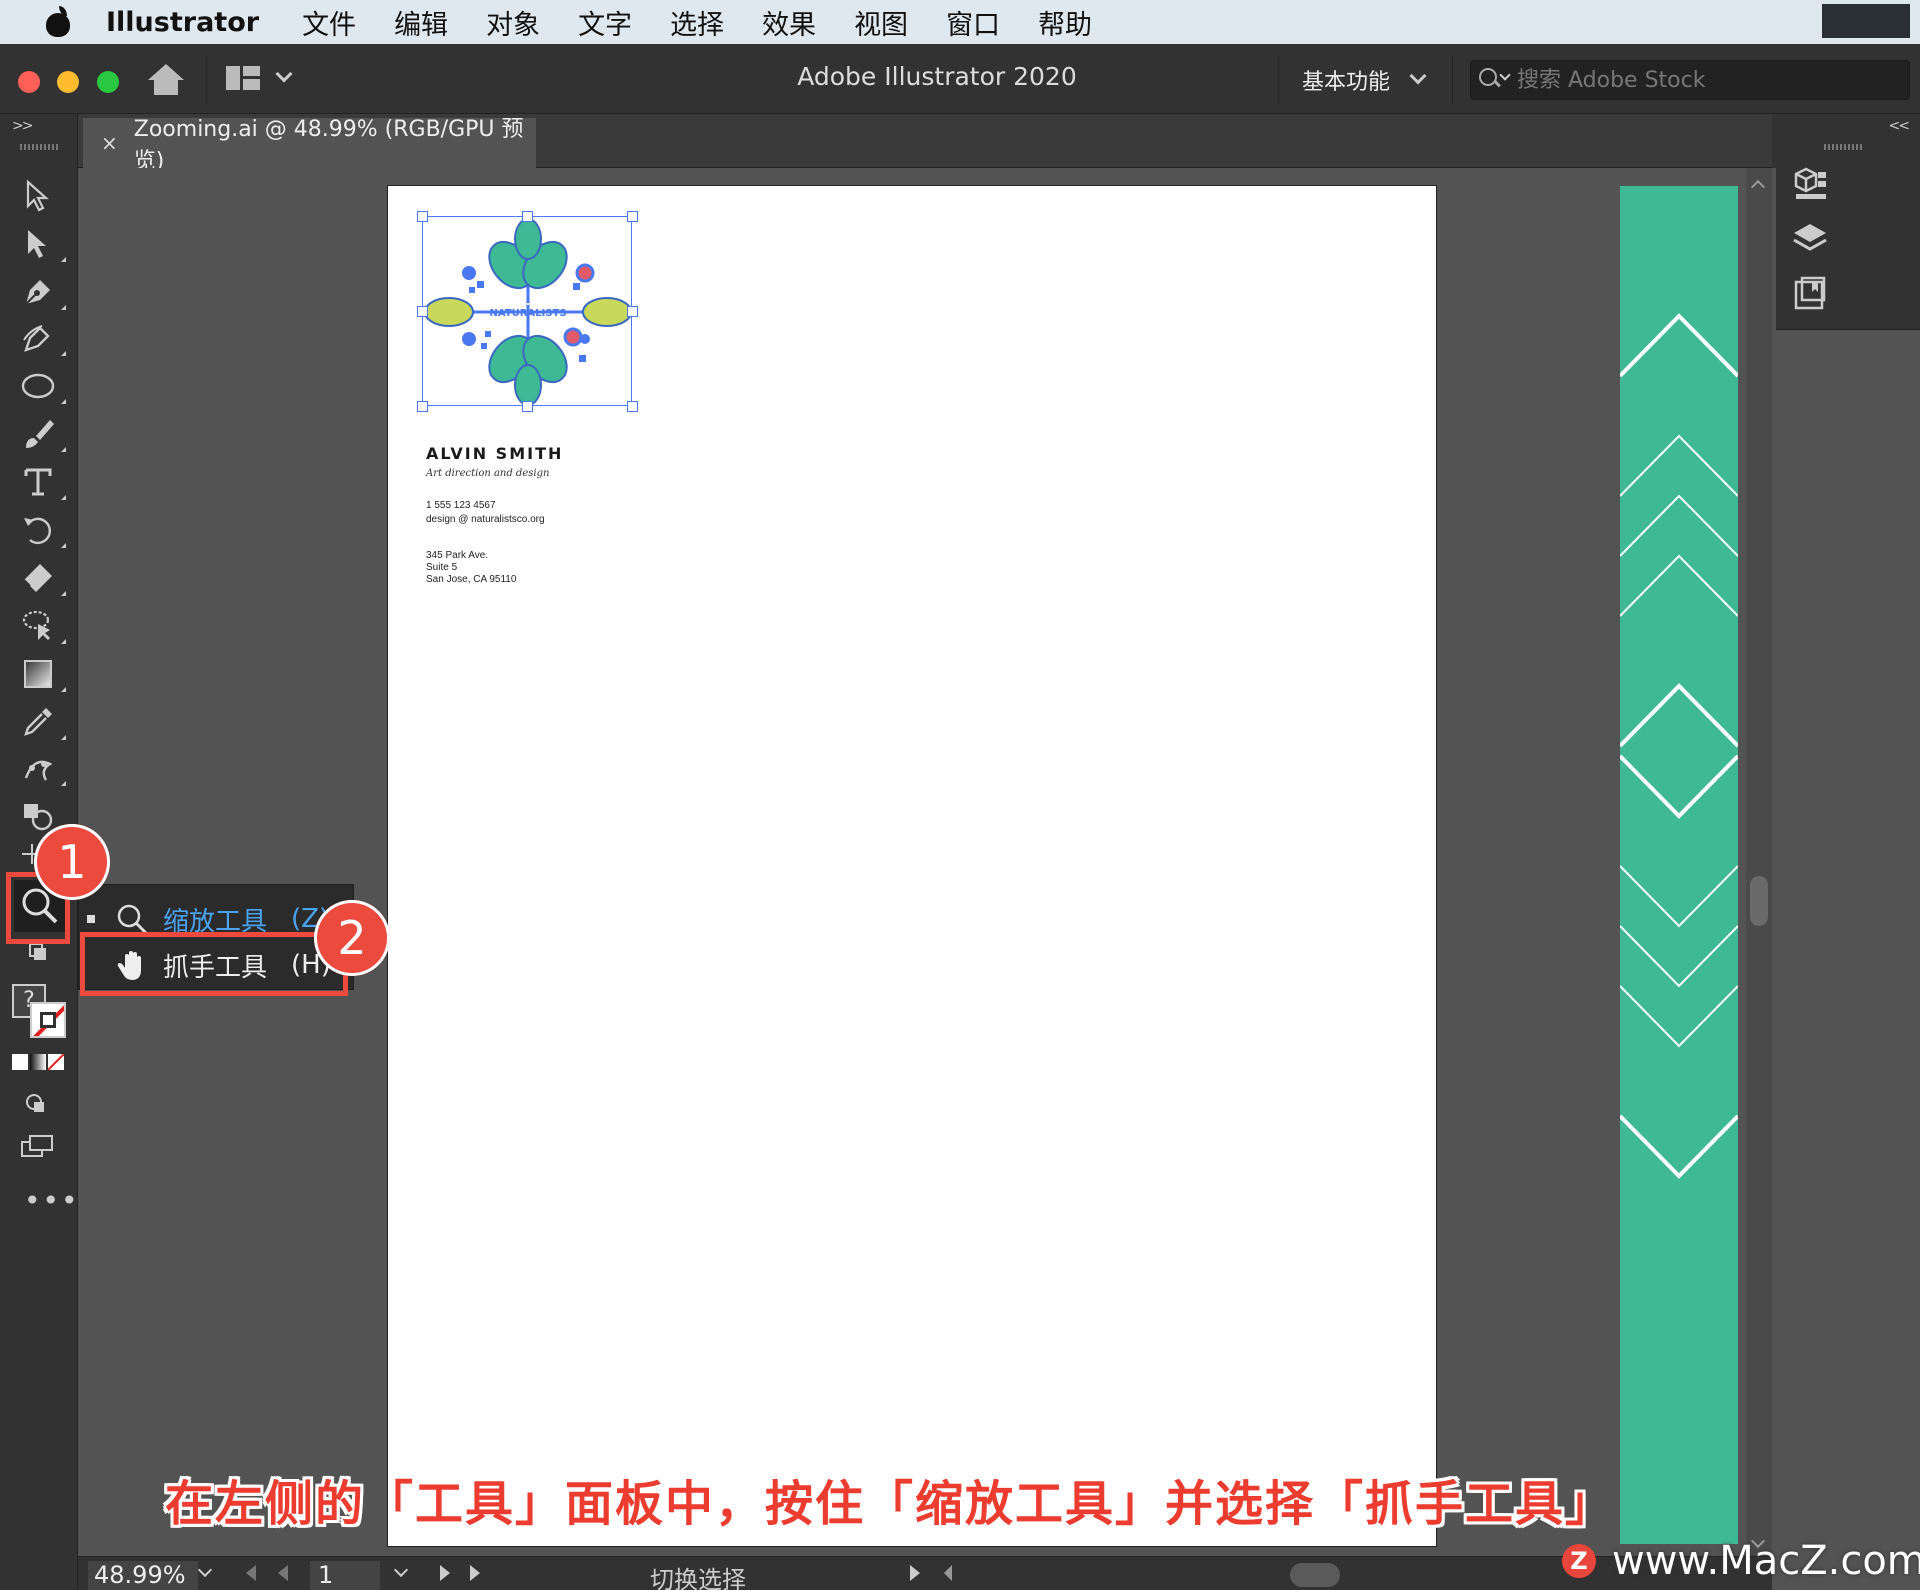 This screenshot has width=1920, height=1590. What do you see at coordinates (182, 22) in the screenshot?
I see `menu-app-name: Illustrator` at bounding box center [182, 22].